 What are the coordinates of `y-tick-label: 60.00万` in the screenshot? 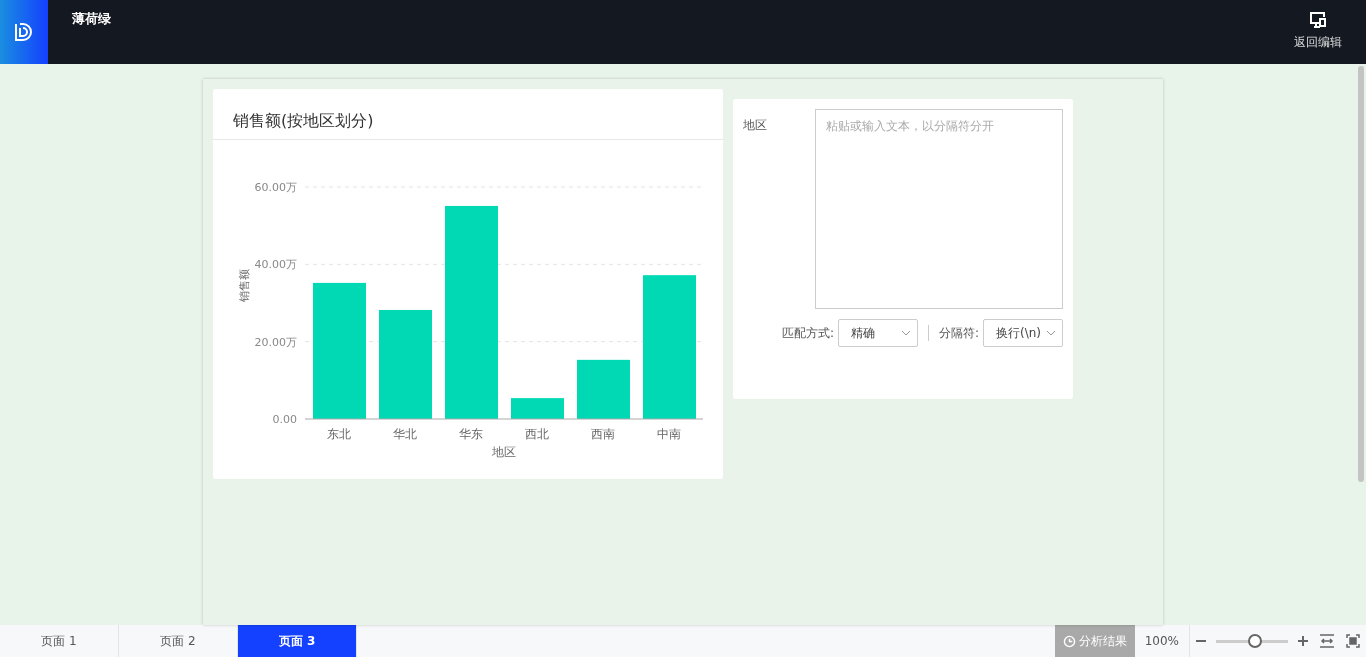 It's located at (275, 187).